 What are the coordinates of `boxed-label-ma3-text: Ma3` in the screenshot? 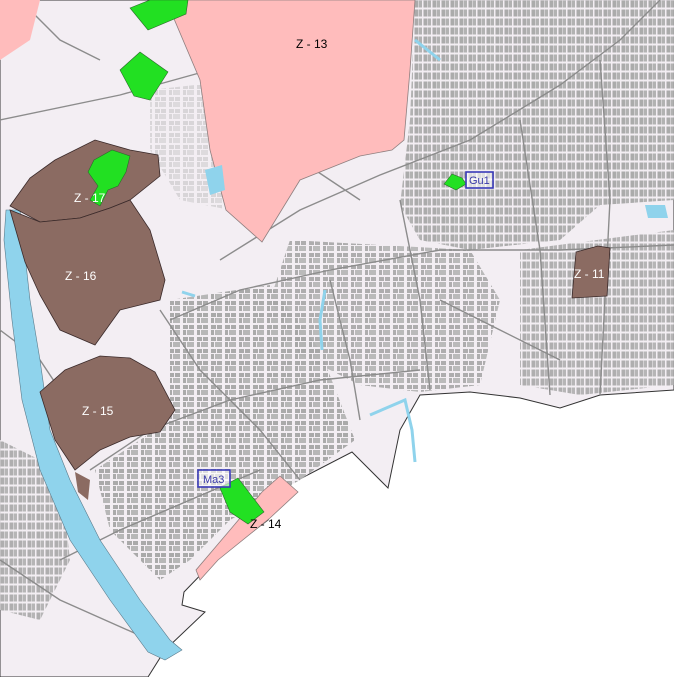 It's located at (213, 480).